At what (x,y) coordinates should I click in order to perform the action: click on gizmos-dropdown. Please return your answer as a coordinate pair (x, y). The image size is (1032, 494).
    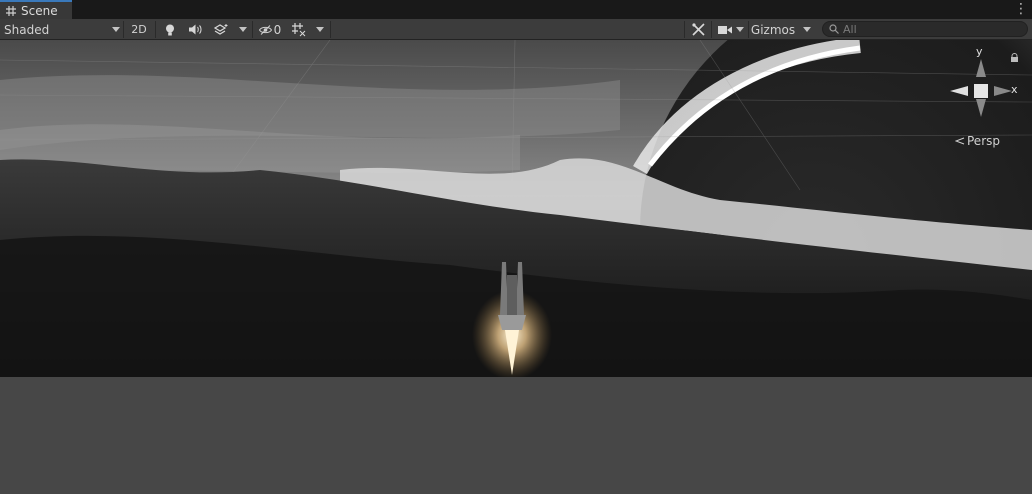
    Looking at the image, I should click on (807, 29).